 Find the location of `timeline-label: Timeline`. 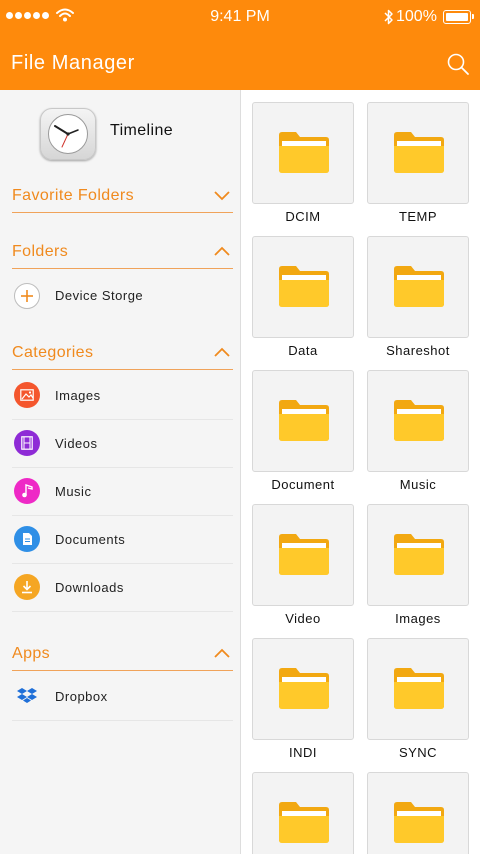

timeline-label: Timeline is located at coordinates (142, 130).